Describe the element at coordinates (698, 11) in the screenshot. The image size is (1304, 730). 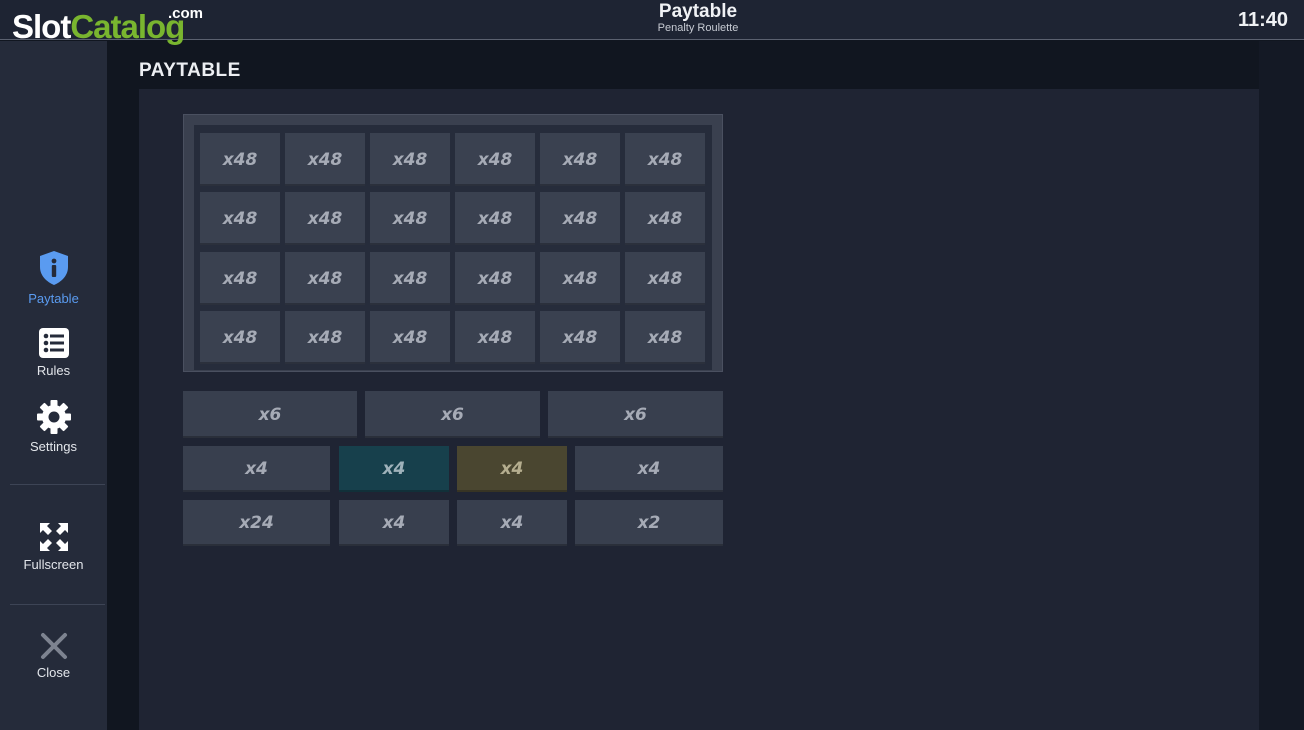
I see `page-title: Paytable` at that location.